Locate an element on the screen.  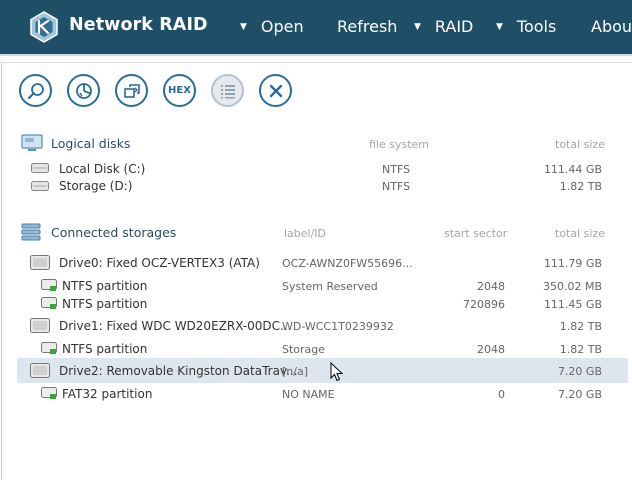
search-button is located at coordinates (35, 90).